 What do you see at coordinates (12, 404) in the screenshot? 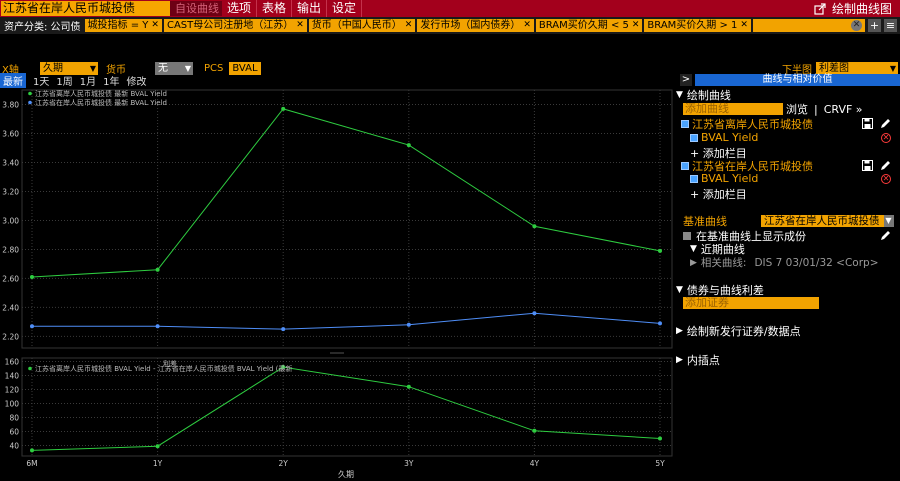
I see `y-tick-label: 100` at bounding box center [12, 404].